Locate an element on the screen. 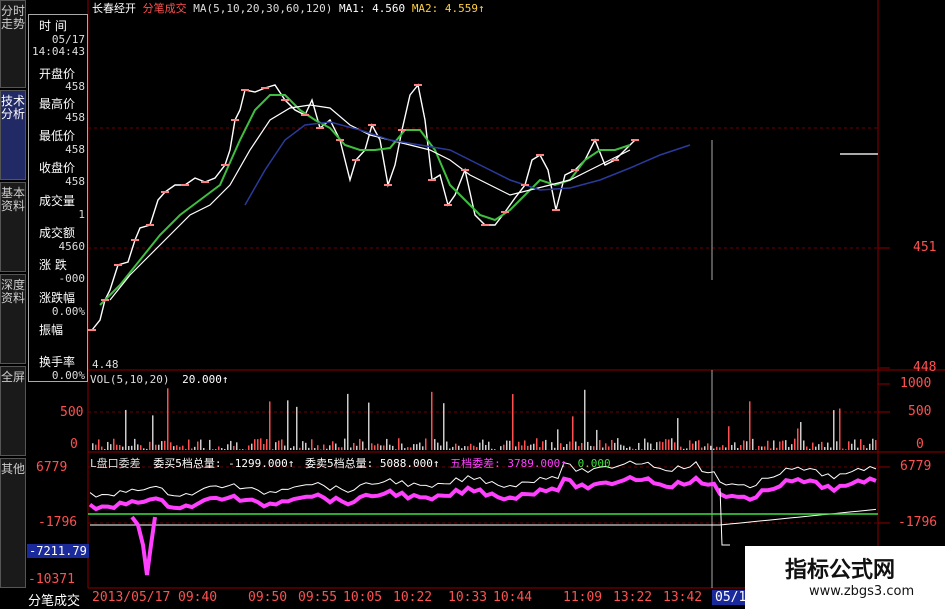 This screenshot has width=945, height=609. time-label-date: 2013/05/17 is located at coordinates (131, 597).